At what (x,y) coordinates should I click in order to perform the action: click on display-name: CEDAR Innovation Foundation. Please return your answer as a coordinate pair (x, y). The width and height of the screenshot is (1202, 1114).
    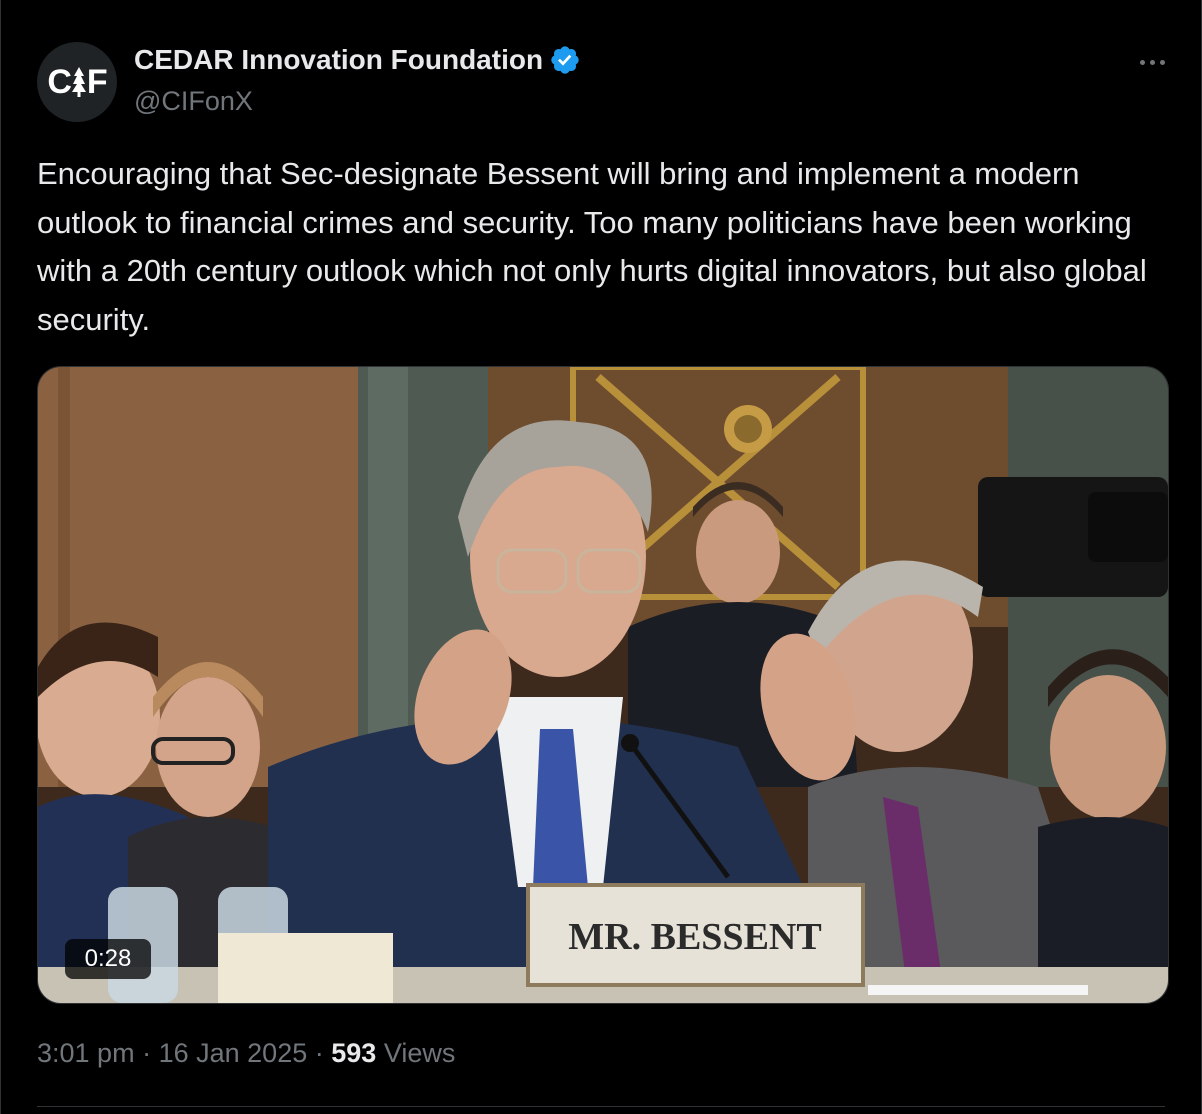
    Looking at the image, I should click on (357, 60).